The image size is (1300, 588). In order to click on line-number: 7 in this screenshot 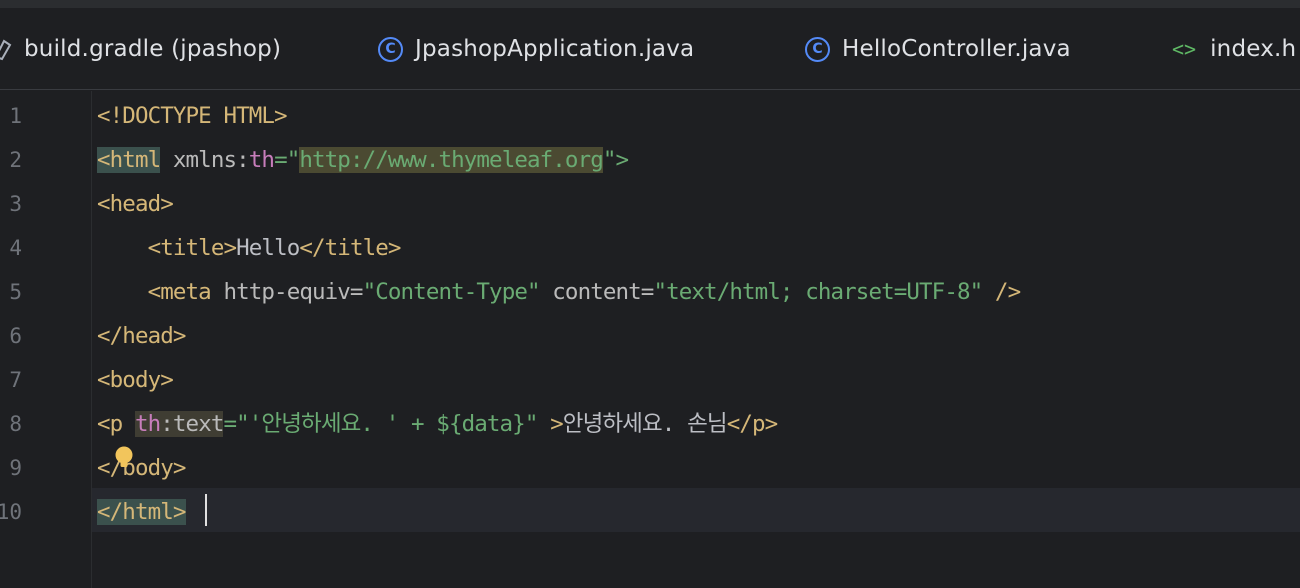, I will do `click(15, 380)`.